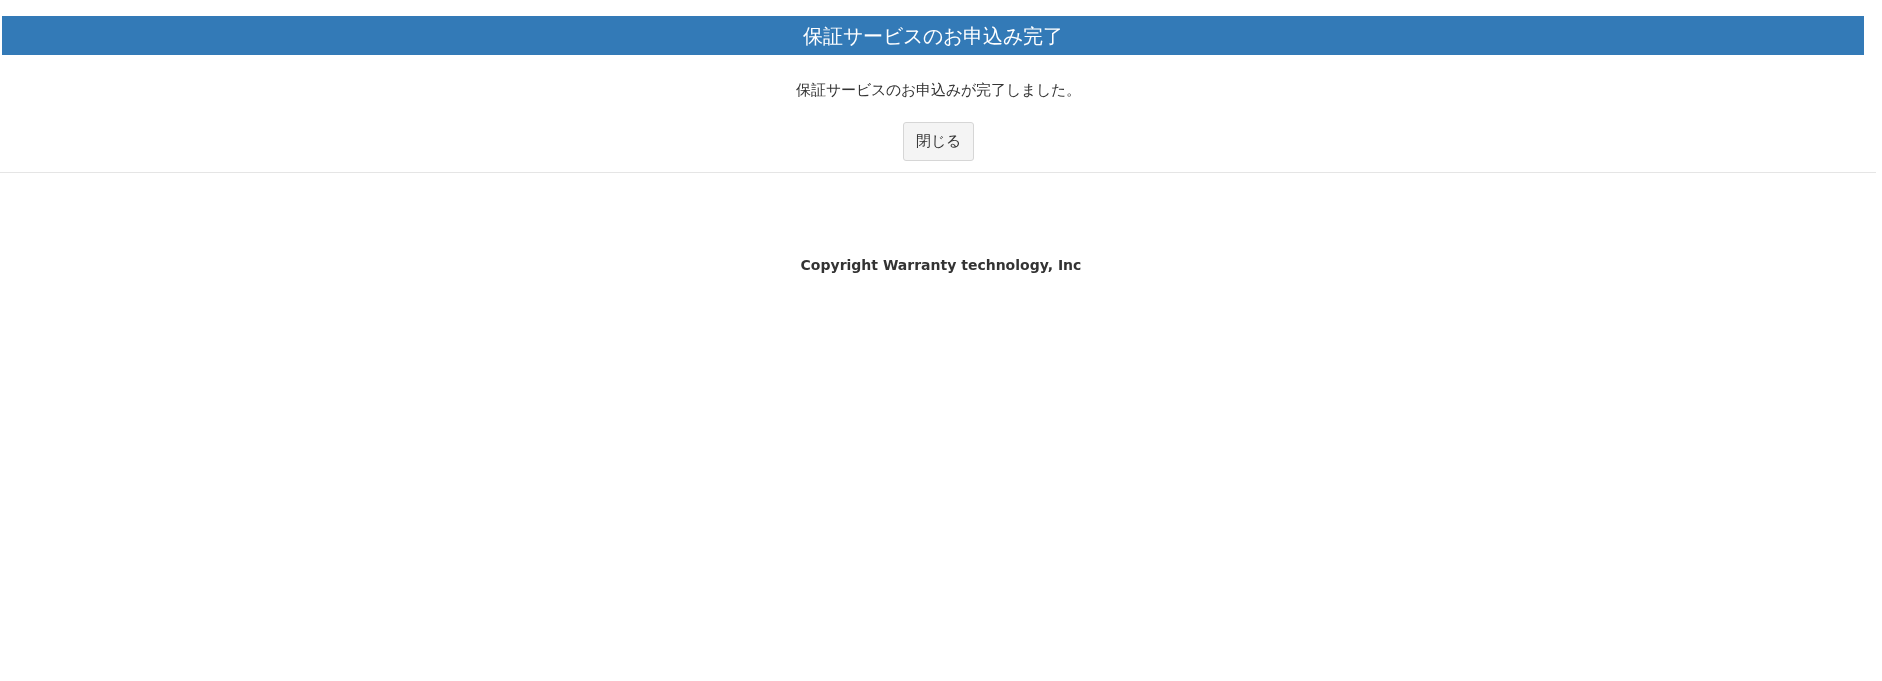  Describe the element at coordinates (938, 141) in the screenshot. I see `close-button: 閉じる` at that location.